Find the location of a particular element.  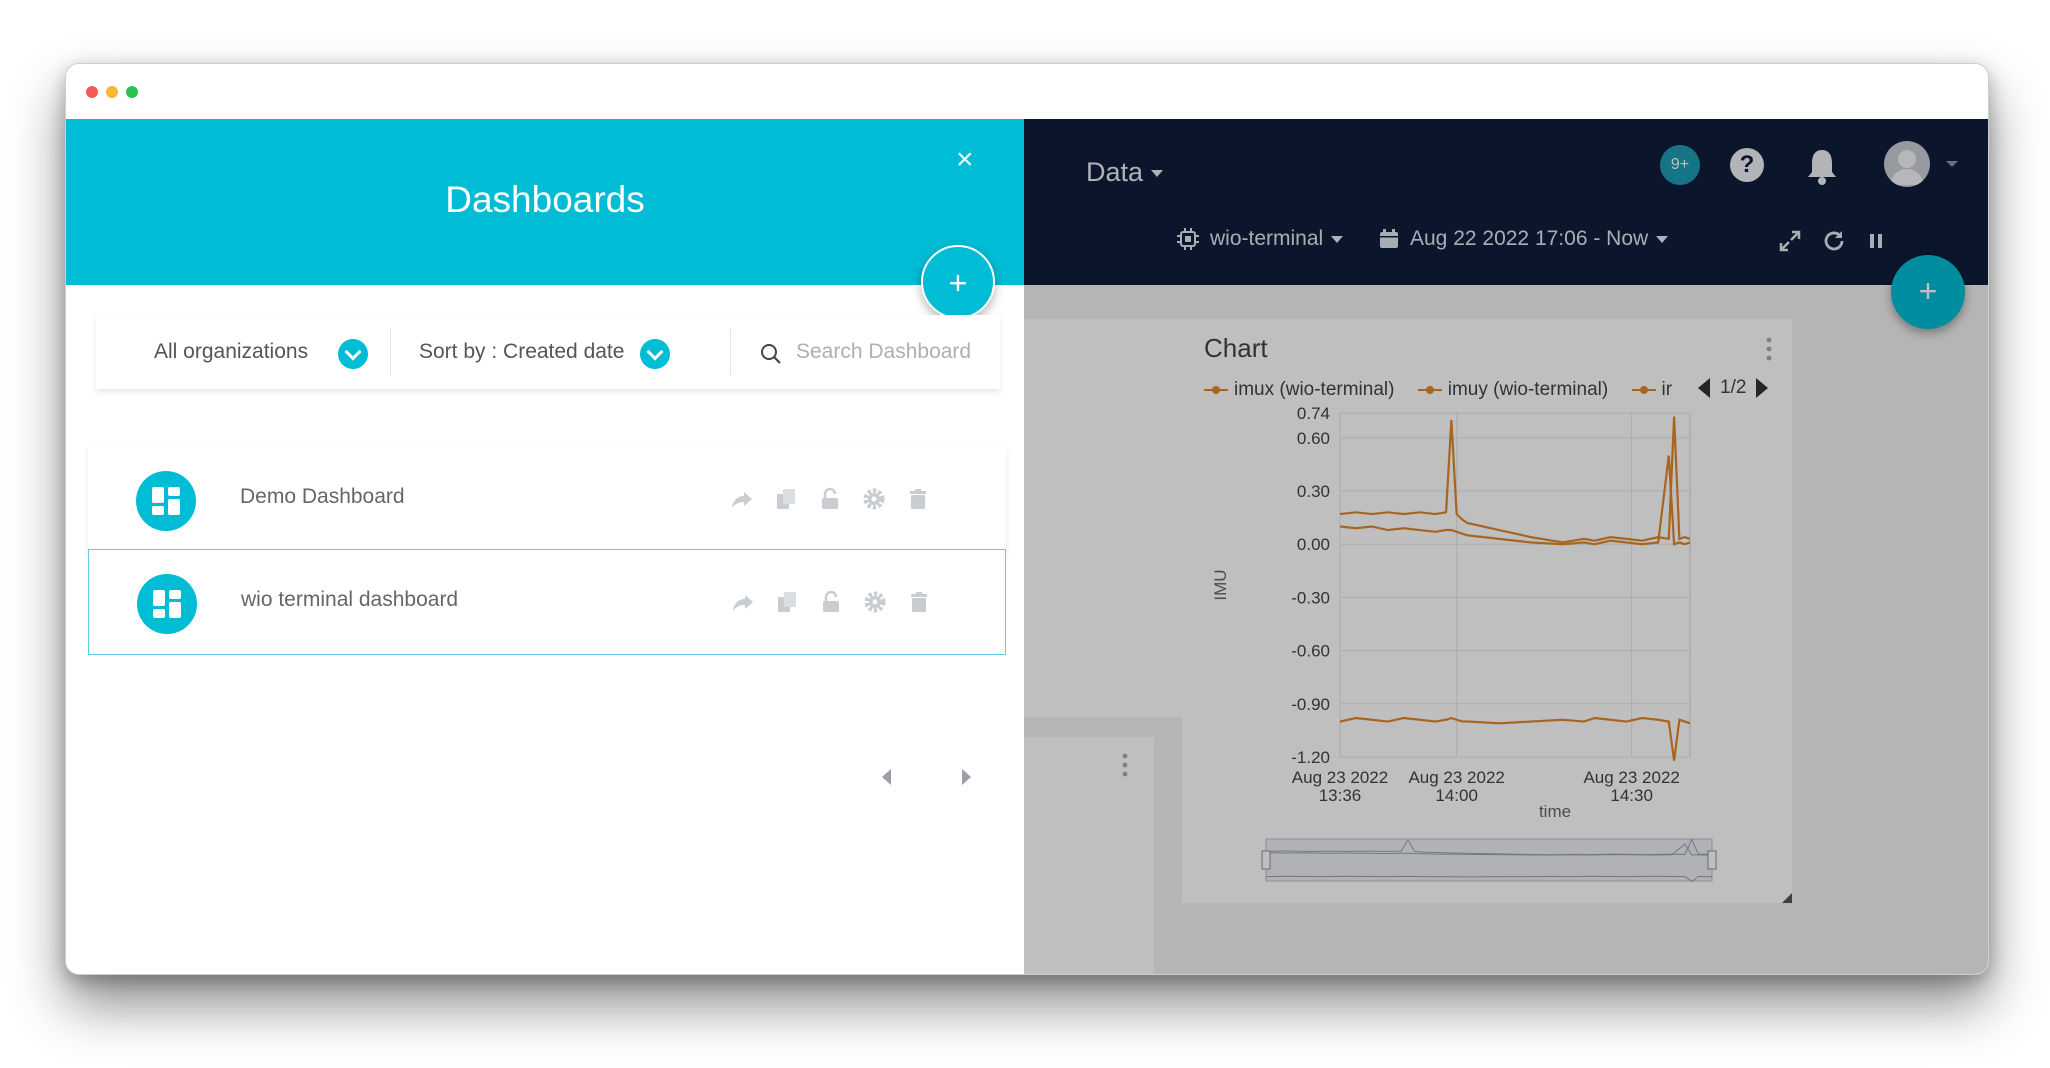

close-window-dot is located at coordinates (92, 92).